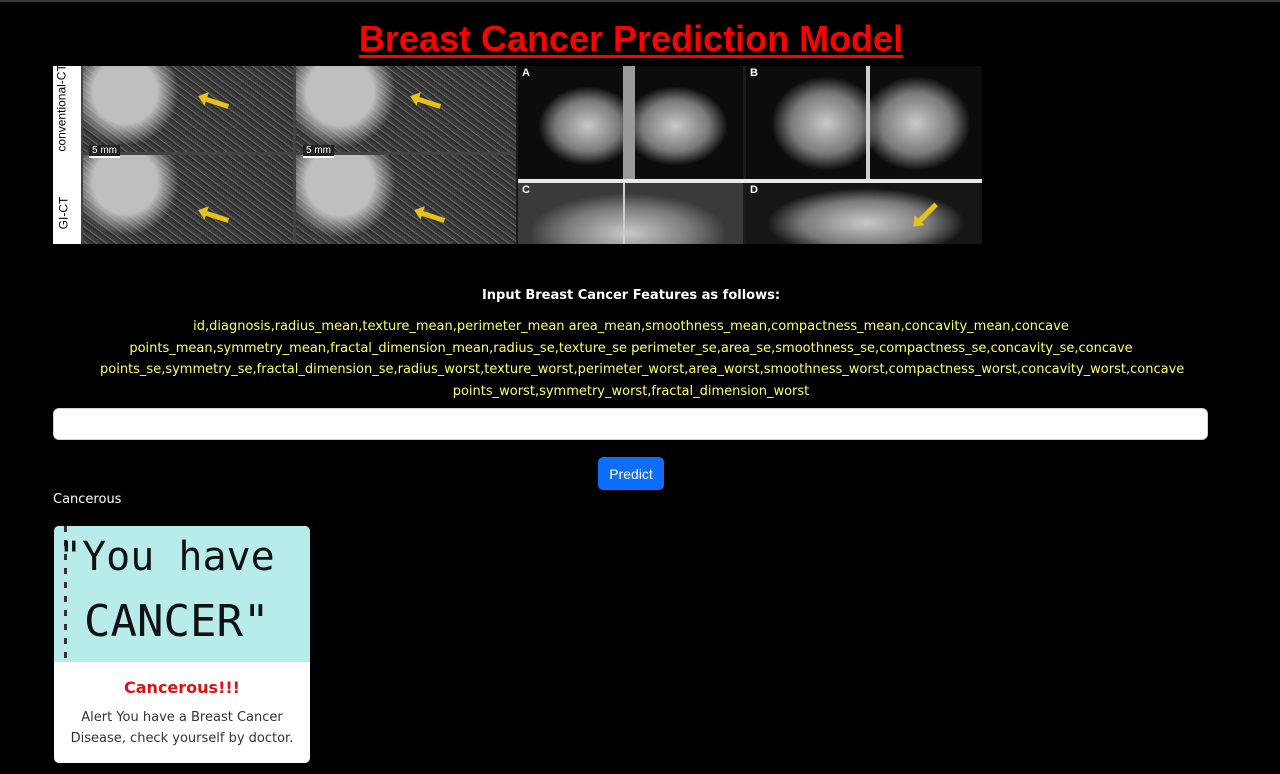 This screenshot has height=774, width=1280. Describe the element at coordinates (166, 557) in the screenshot. I see `card-image-line1: "You have` at that location.